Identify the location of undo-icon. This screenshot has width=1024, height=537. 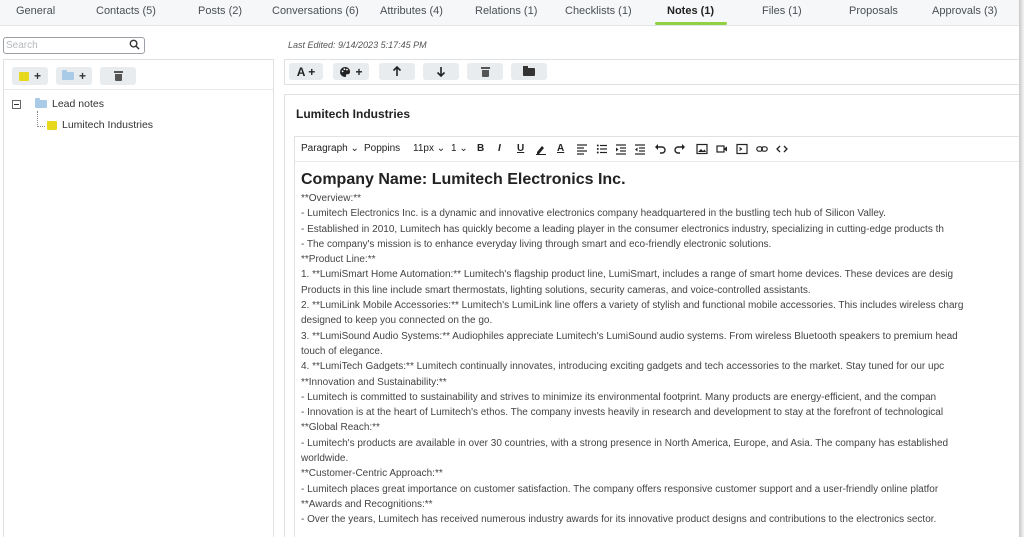
(660, 149).